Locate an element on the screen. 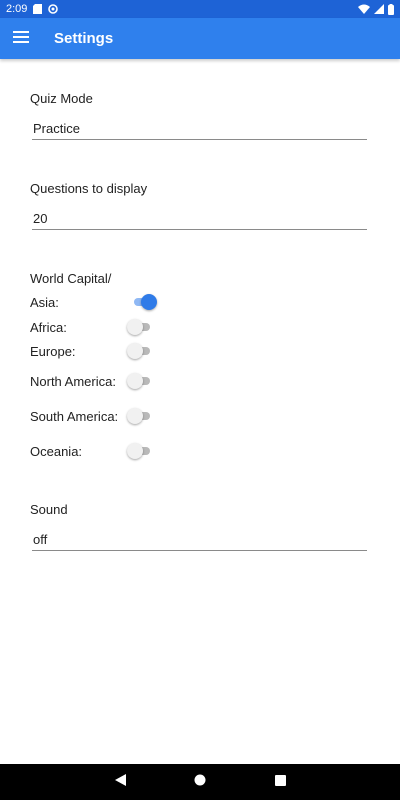 This screenshot has width=400, height=800. app-bar: Settings is located at coordinates (200, 38).